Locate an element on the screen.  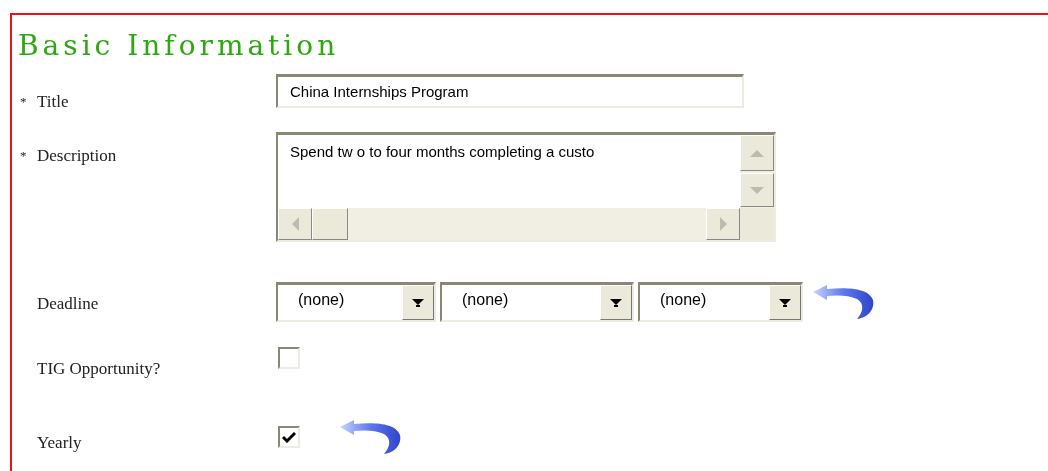
field-label: Deadline is located at coordinates (68, 304).